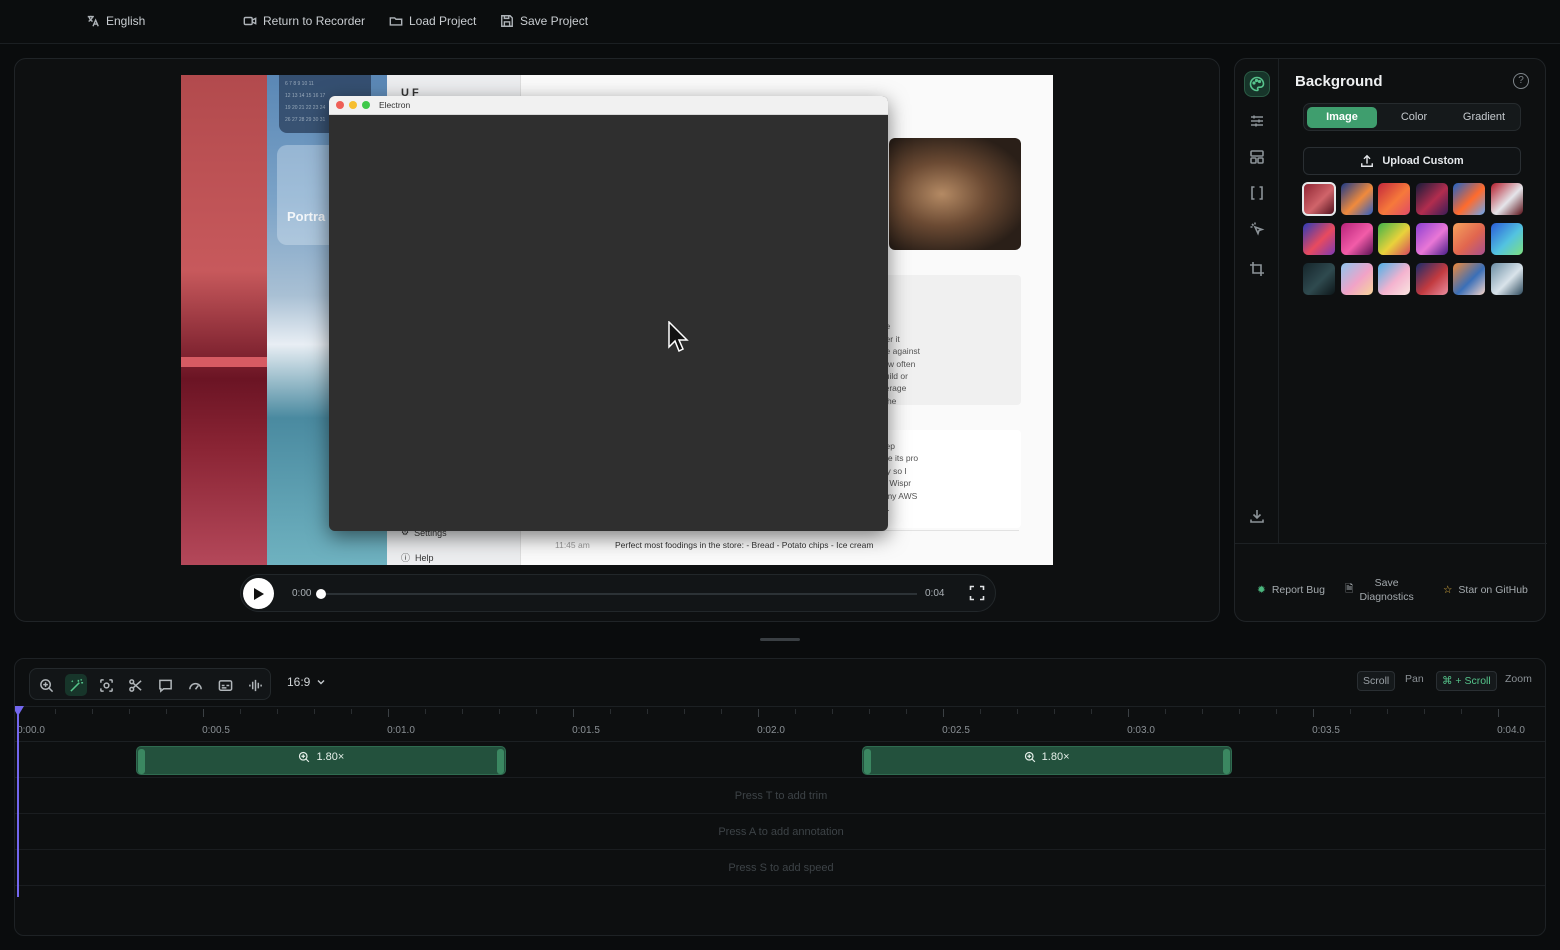 This screenshot has width=1560, height=950. What do you see at coordinates (258, 593) in the screenshot?
I see `play-button` at bounding box center [258, 593].